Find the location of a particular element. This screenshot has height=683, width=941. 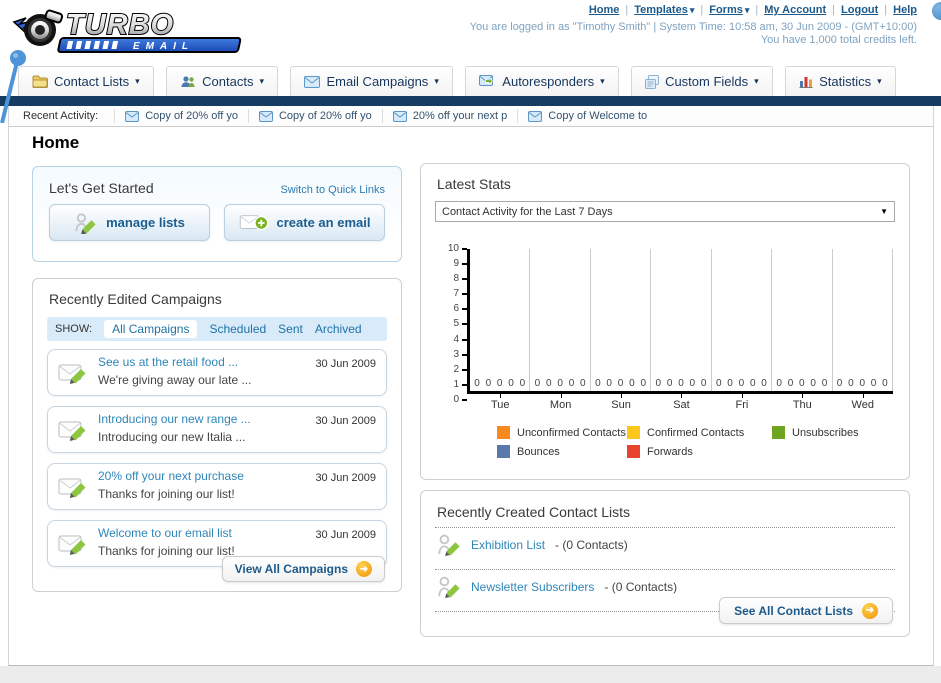

recent-activity-item: Copy of Welcome to is located at coordinates (587, 116).